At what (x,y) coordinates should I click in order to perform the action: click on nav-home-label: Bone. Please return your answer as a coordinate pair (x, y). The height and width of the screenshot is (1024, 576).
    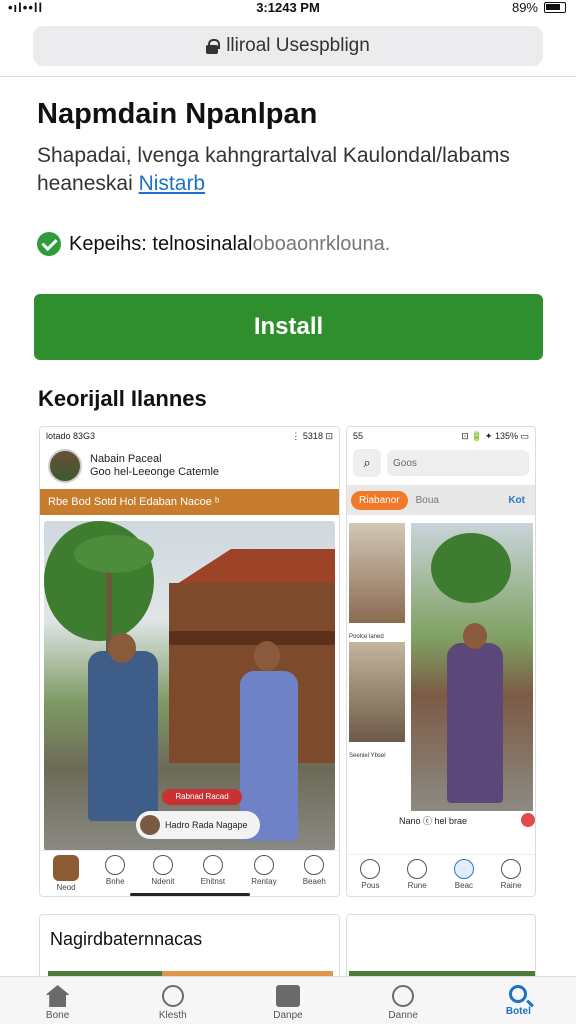
    Looking at the image, I should click on (57, 1015).